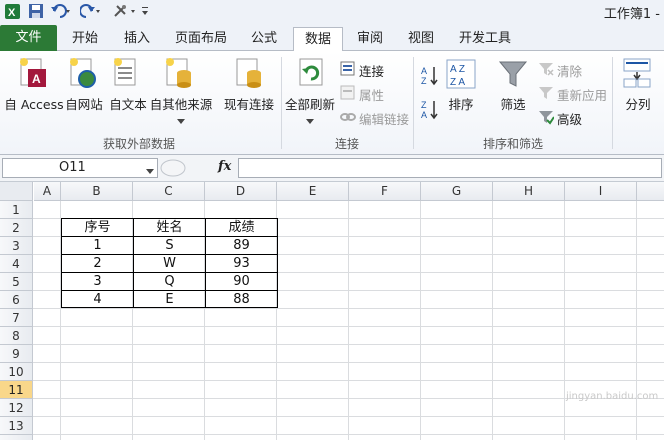 The height and width of the screenshot is (440, 664). What do you see at coordinates (457, 82) in the screenshot?
I see `svg-text: Z A` at bounding box center [457, 82].